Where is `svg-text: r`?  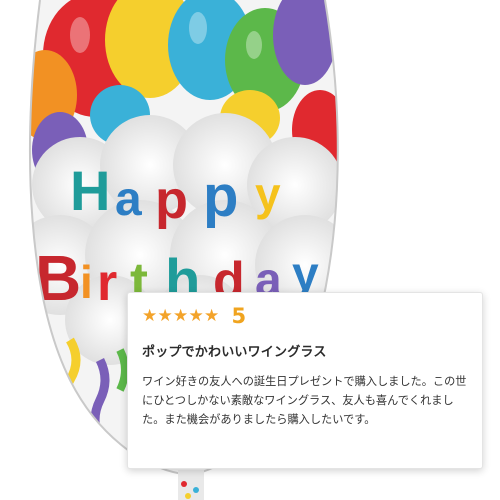
svg-text: r is located at coordinates (107, 283).